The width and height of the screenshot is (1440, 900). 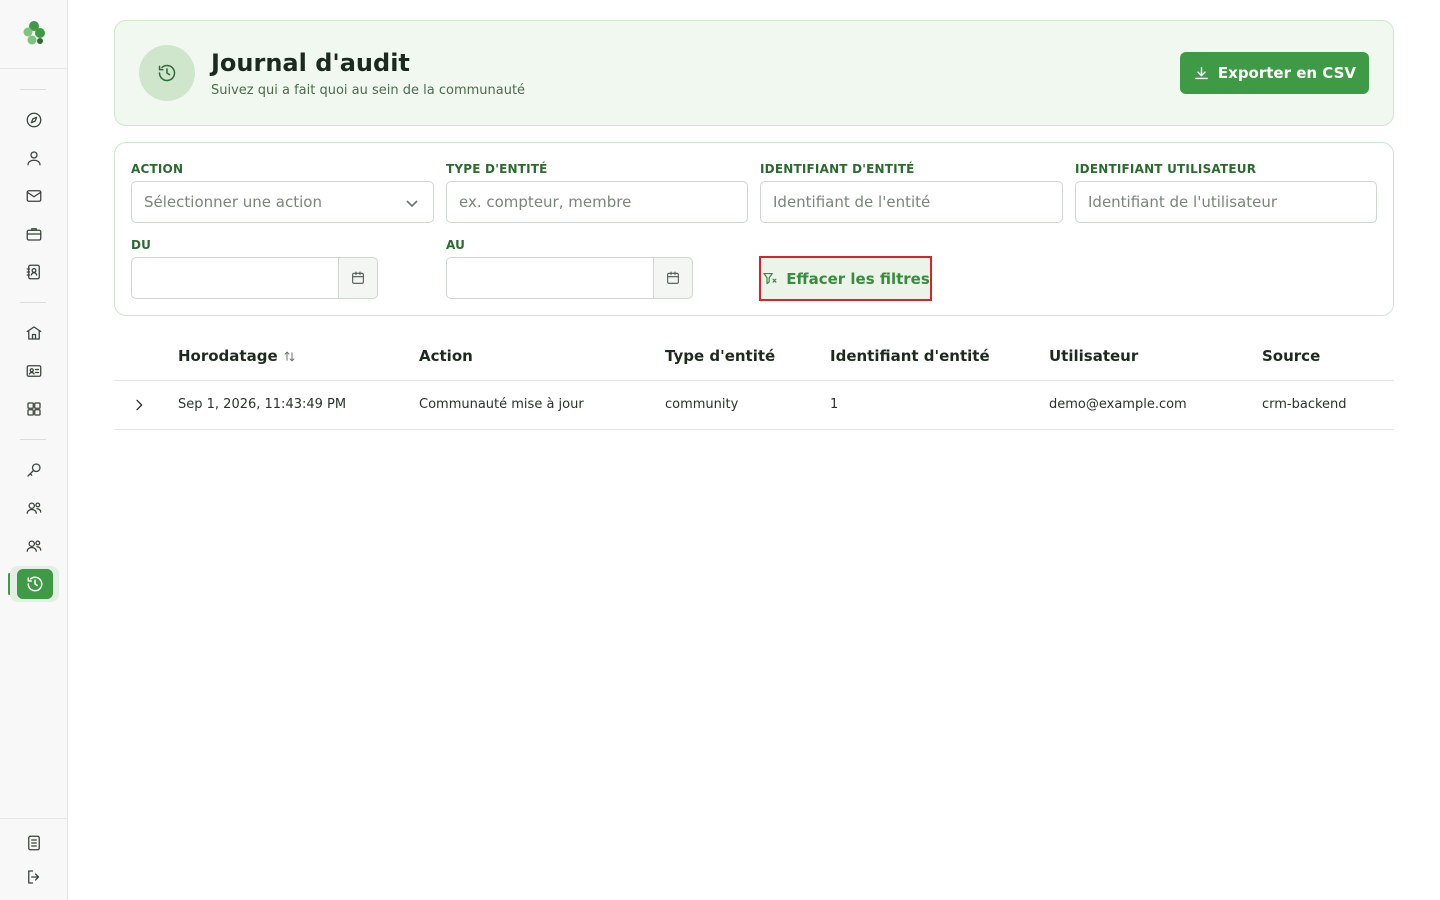 What do you see at coordinates (1304, 404) in the screenshot?
I see `cell-source: crm-backend` at bounding box center [1304, 404].